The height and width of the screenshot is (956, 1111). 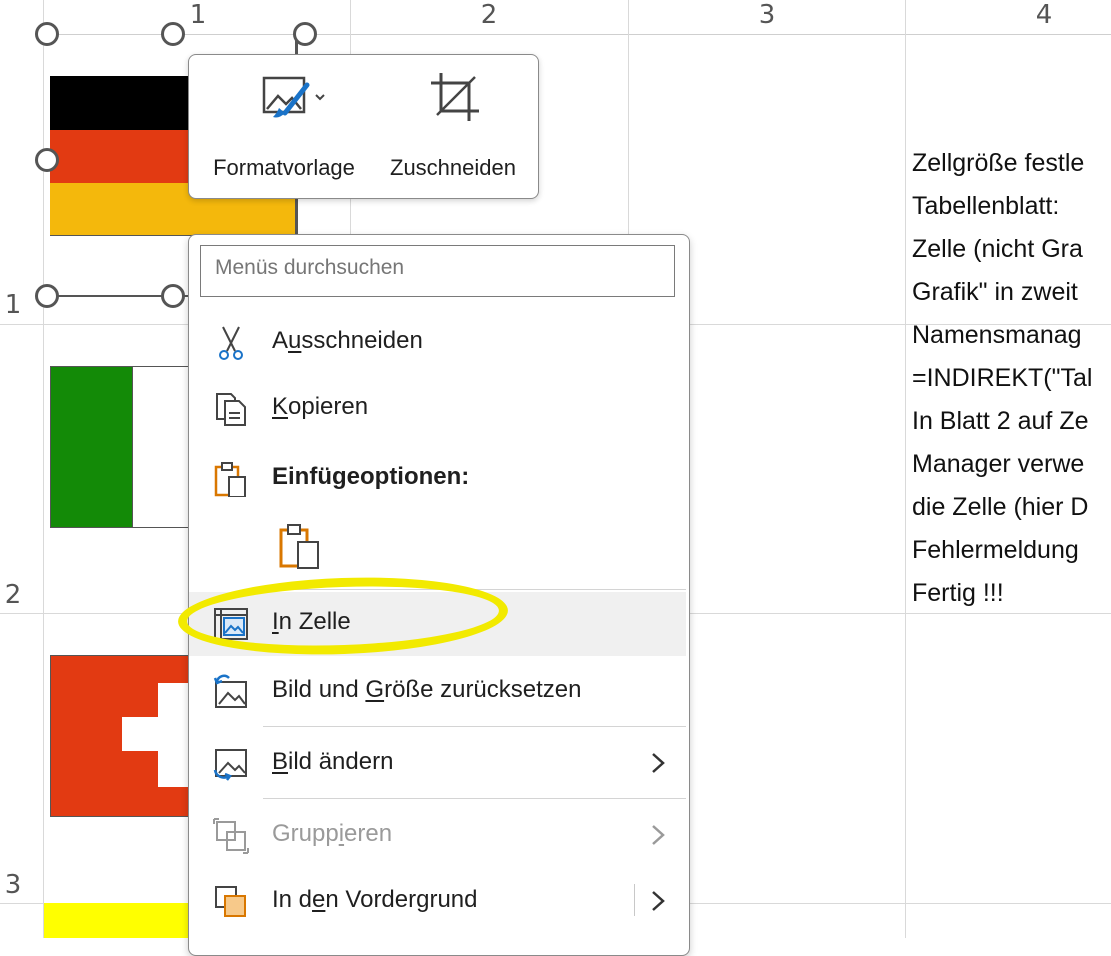 I want to click on menu-item-copy: Kopieren, so click(x=437, y=409).